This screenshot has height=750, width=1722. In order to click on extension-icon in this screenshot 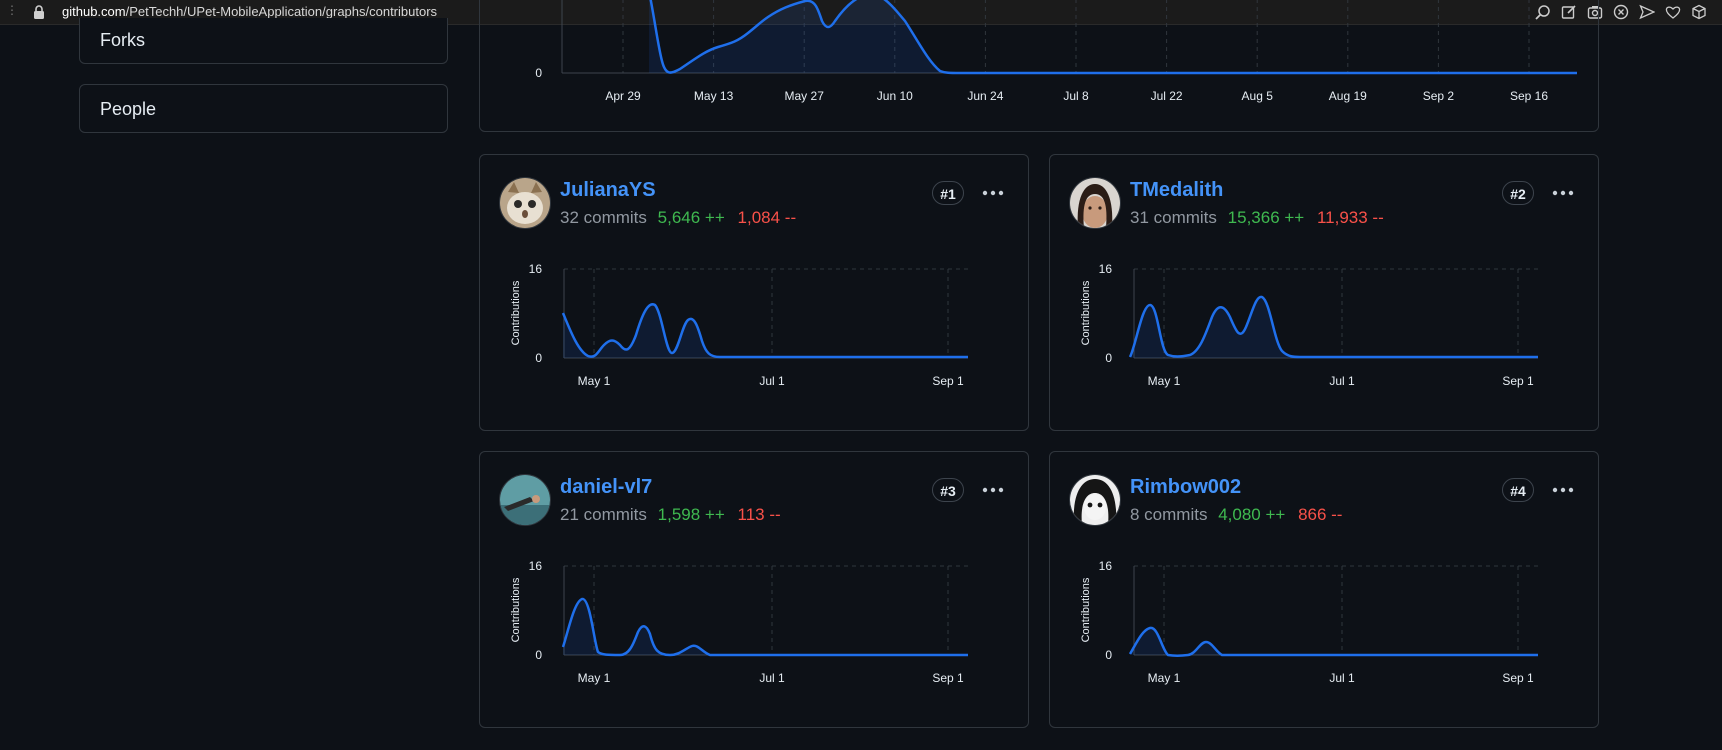, I will do `click(1699, 12)`.